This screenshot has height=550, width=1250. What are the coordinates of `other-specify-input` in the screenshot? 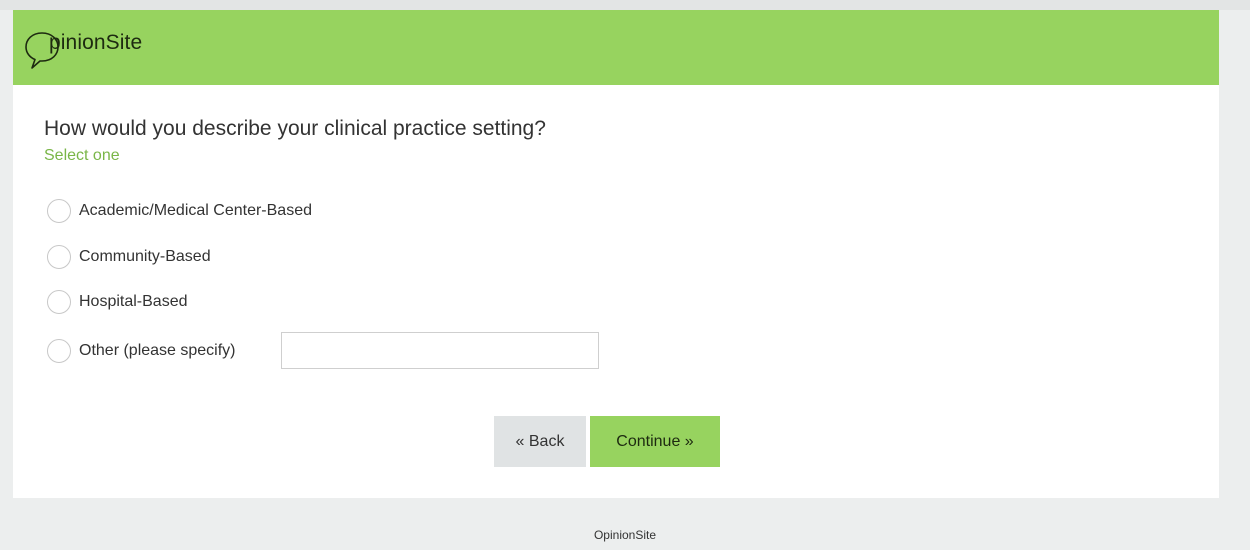 It's located at (440, 350).